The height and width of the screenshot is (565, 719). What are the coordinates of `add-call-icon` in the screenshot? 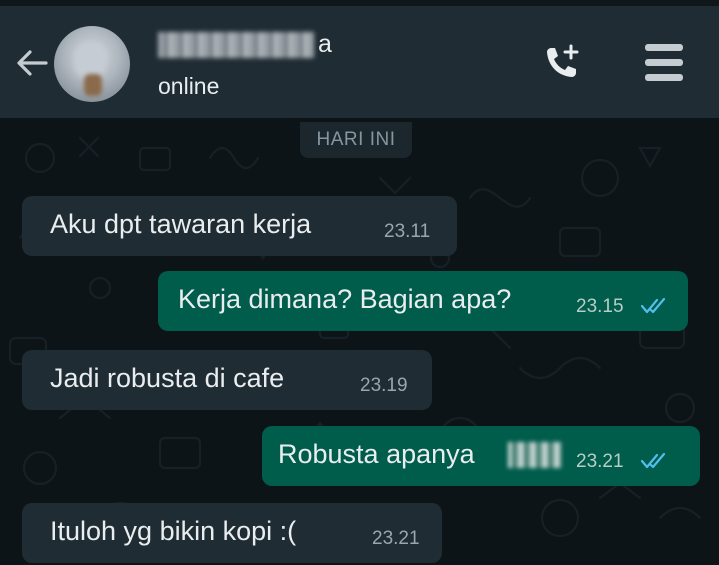 It's located at (563, 60).